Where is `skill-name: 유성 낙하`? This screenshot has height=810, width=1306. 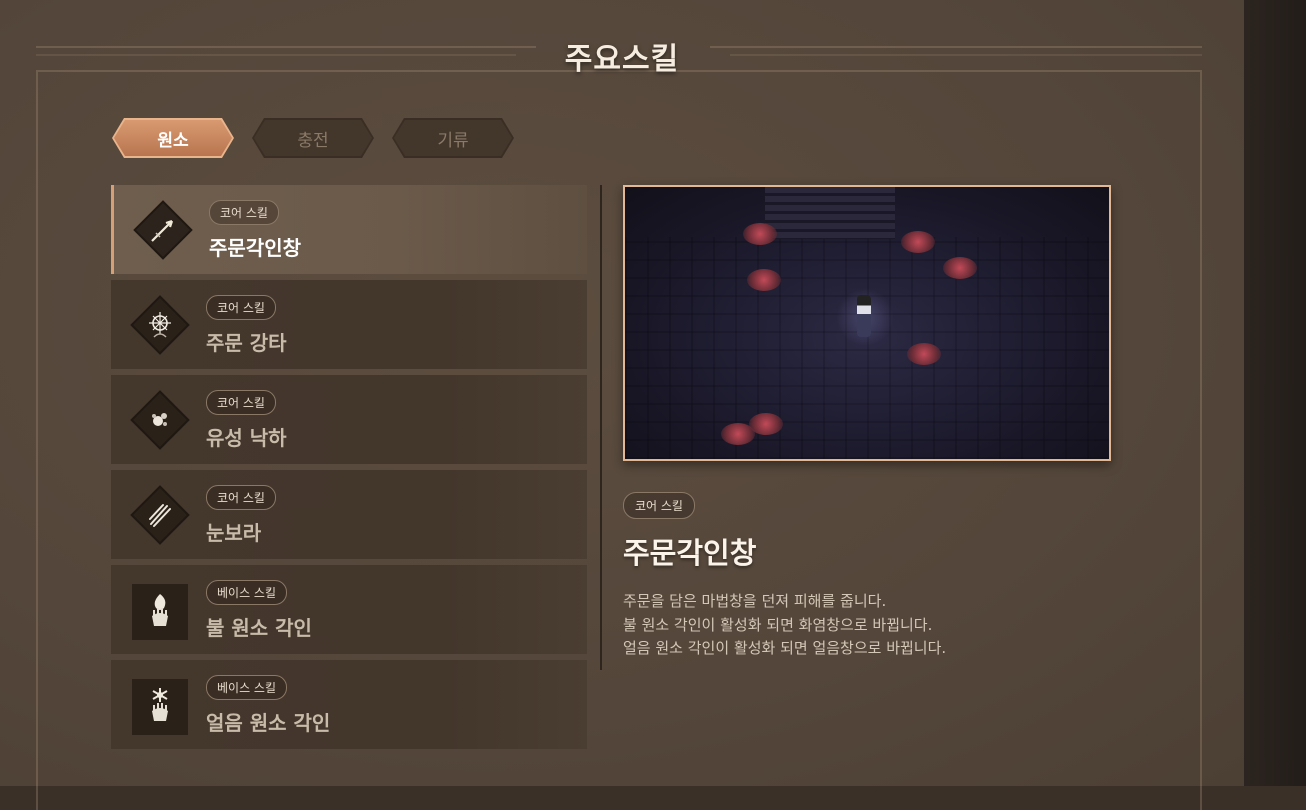
skill-name: 유성 낙하 is located at coordinates (246, 438).